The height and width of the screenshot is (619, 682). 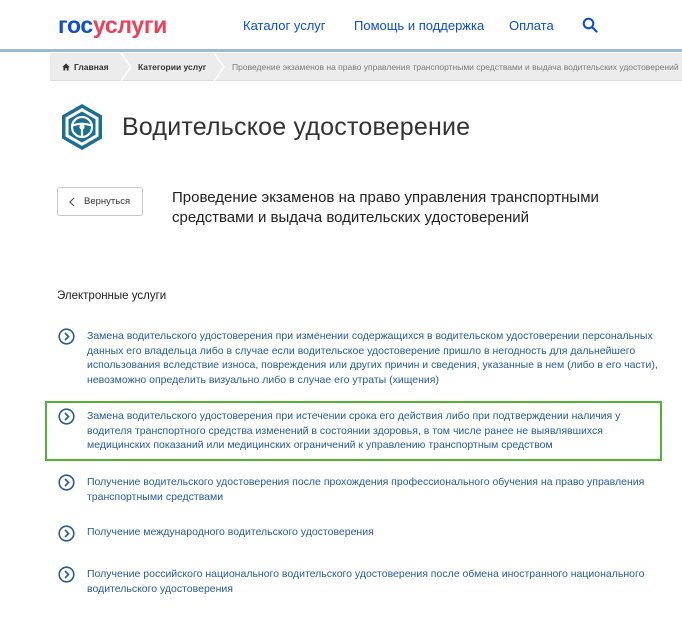 I want to click on logo-part-uslugi: услуги, so click(x=129, y=25).